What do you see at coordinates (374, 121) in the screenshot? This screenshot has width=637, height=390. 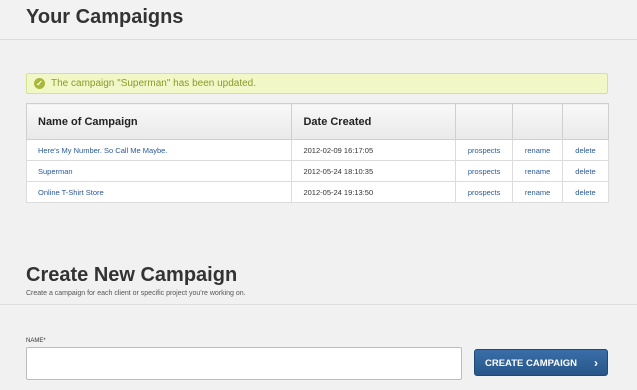 I see `column-header-date: Date Created` at bounding box center [374, 121].